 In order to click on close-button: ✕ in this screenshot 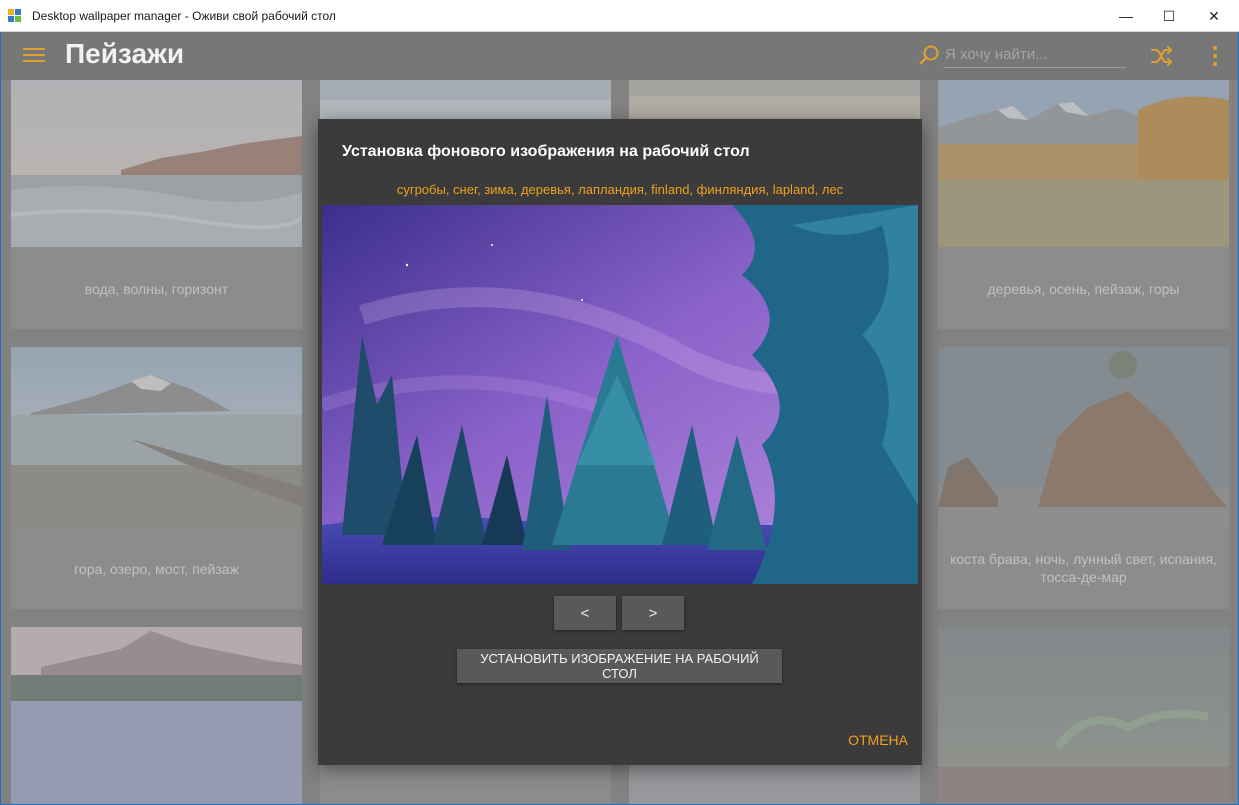, I will do `click(1214, 16)`.